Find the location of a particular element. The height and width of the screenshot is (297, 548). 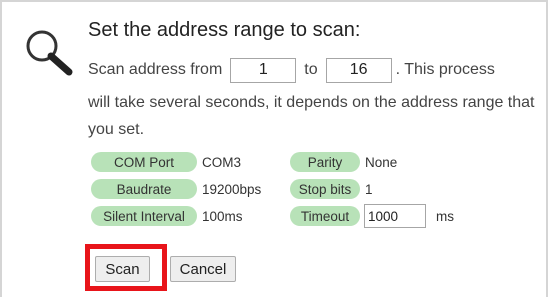

silent-interval-label: Silent Interval is located at coordinates (144, 216).